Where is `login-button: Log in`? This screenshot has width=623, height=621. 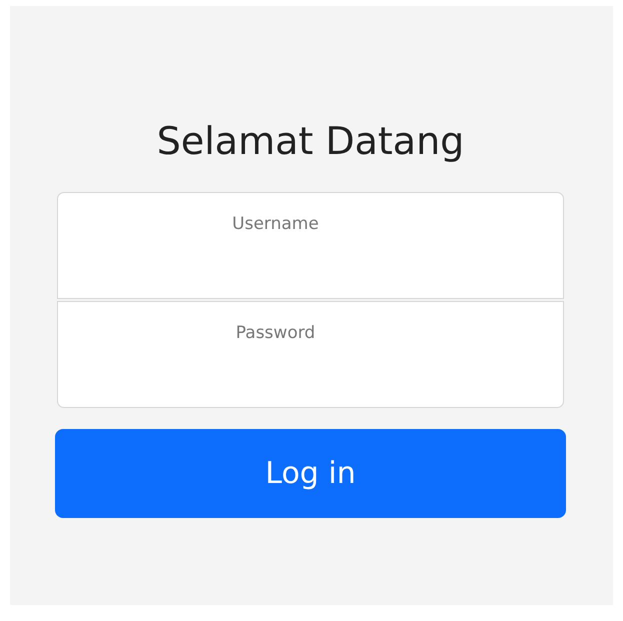 login-button: Log in is located at coordinates (310, 473).